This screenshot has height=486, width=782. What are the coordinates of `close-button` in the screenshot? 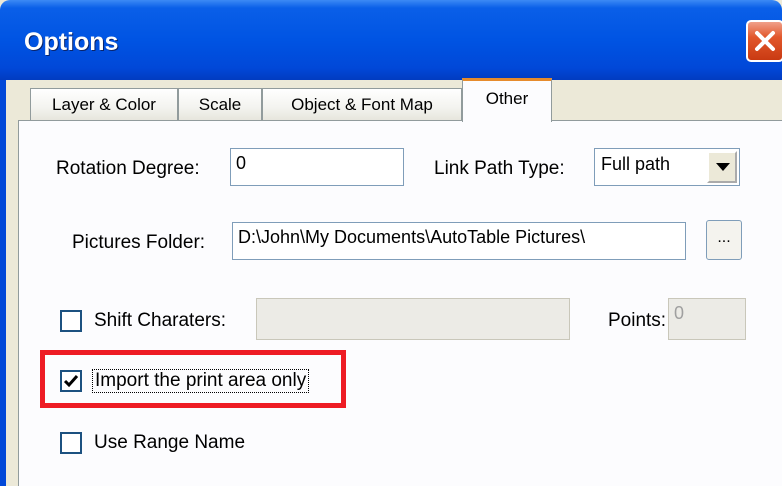 It's located at (764, 41).